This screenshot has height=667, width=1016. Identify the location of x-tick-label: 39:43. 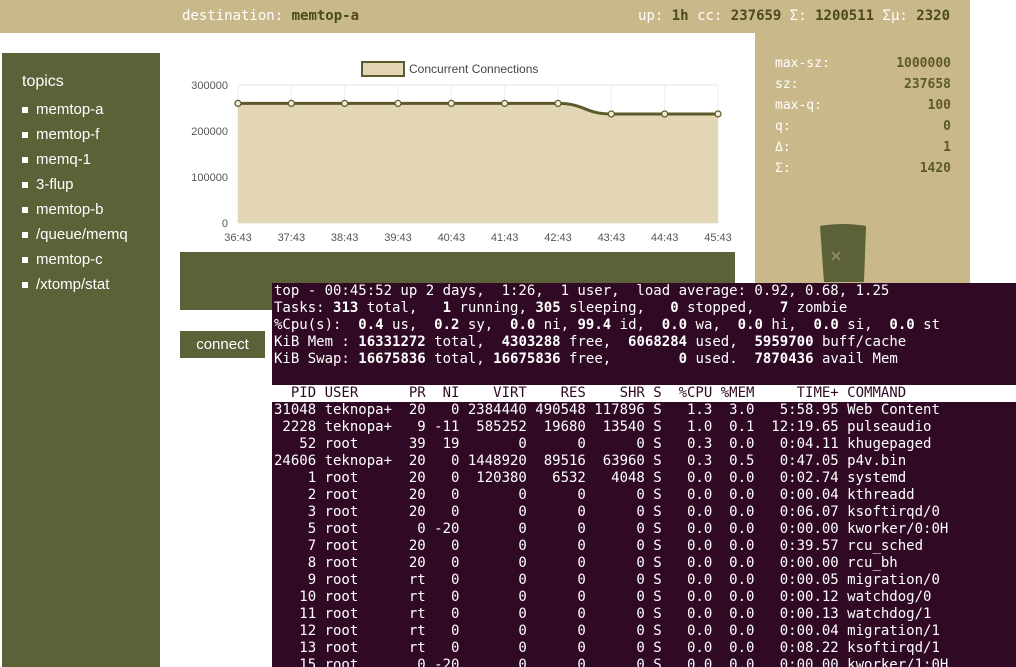
(398, 238).